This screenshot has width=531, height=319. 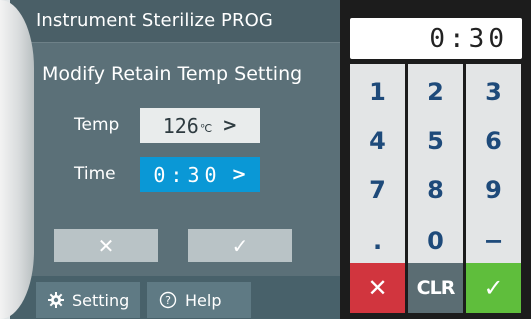 What do you see at coordinates (154, 20) in the screenshot?
I see `program-title: Instrument Sterilize PROG` at bounding box center [154, 20].